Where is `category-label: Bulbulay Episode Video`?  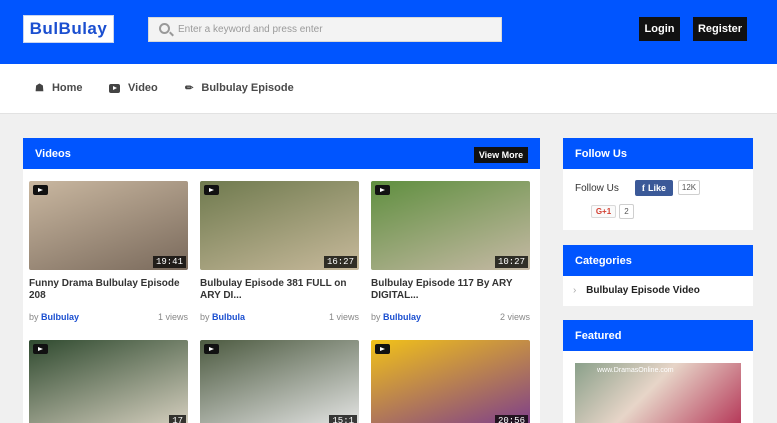
category-label: Bulbulay Episode Video is located at coordinates (643, 290).